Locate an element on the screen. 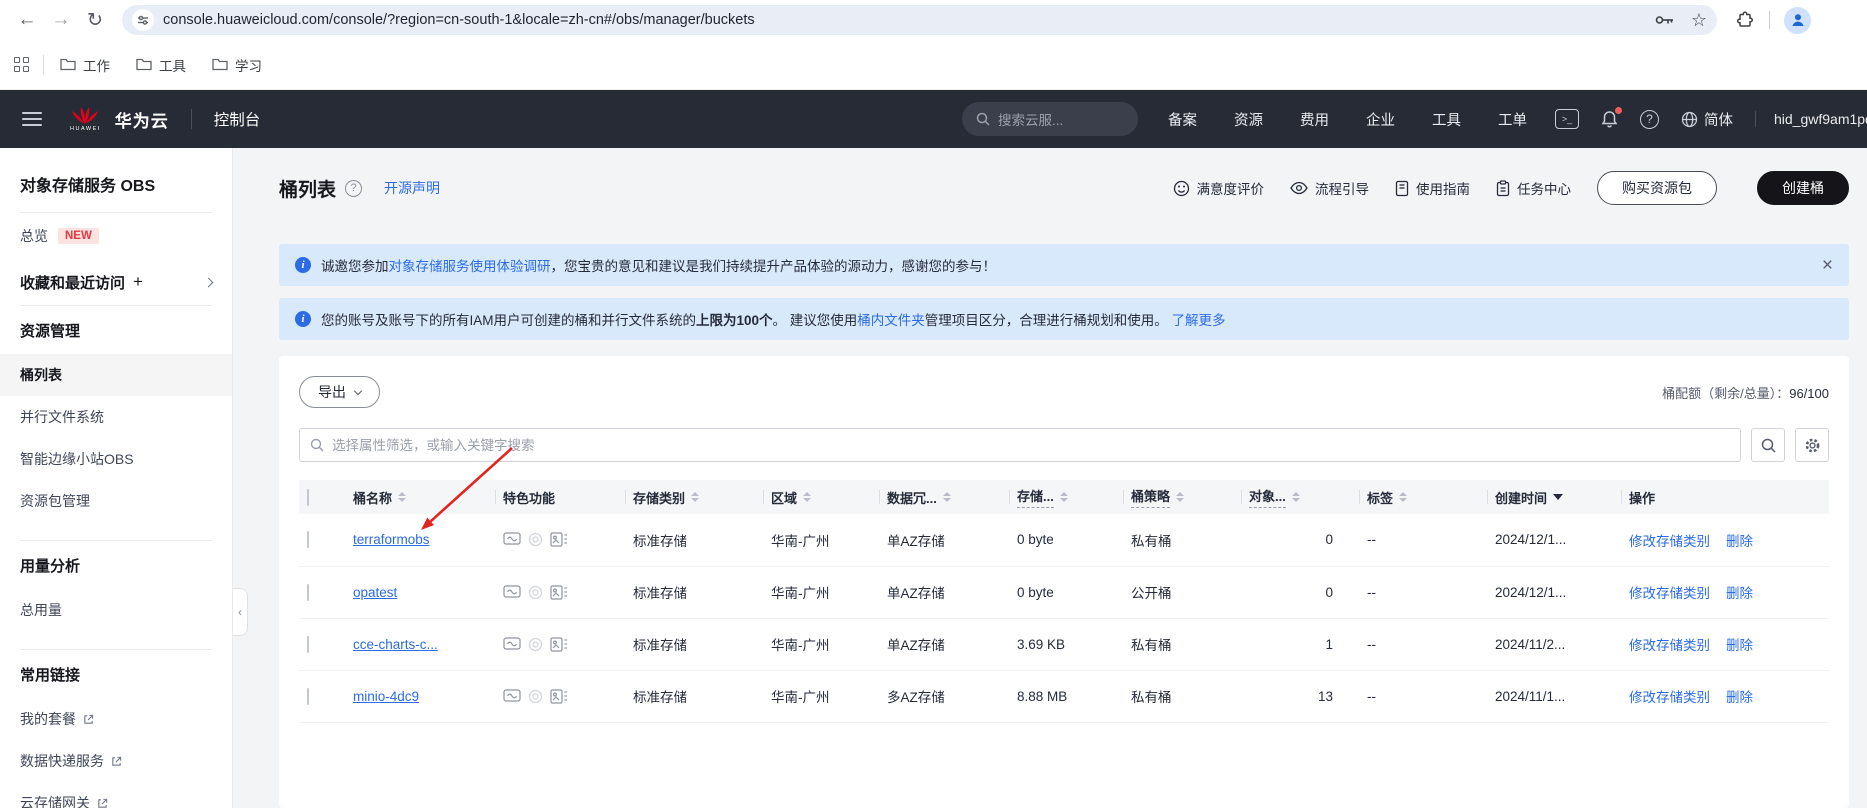 The height and width of the screenshot is (808, 1867). user-guide-link: 使用指南 is located at coordinates (1432, 188).